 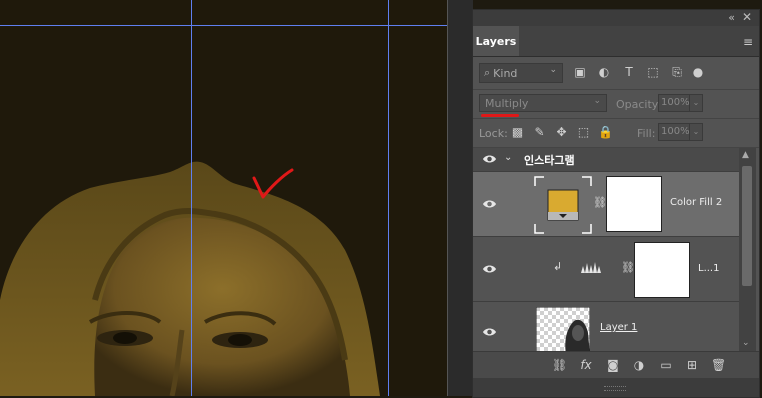 What do you see at coordinates (646, 133) in the screenshot?
I see `fill-label: Fill:` at bounding box center [646, 133].